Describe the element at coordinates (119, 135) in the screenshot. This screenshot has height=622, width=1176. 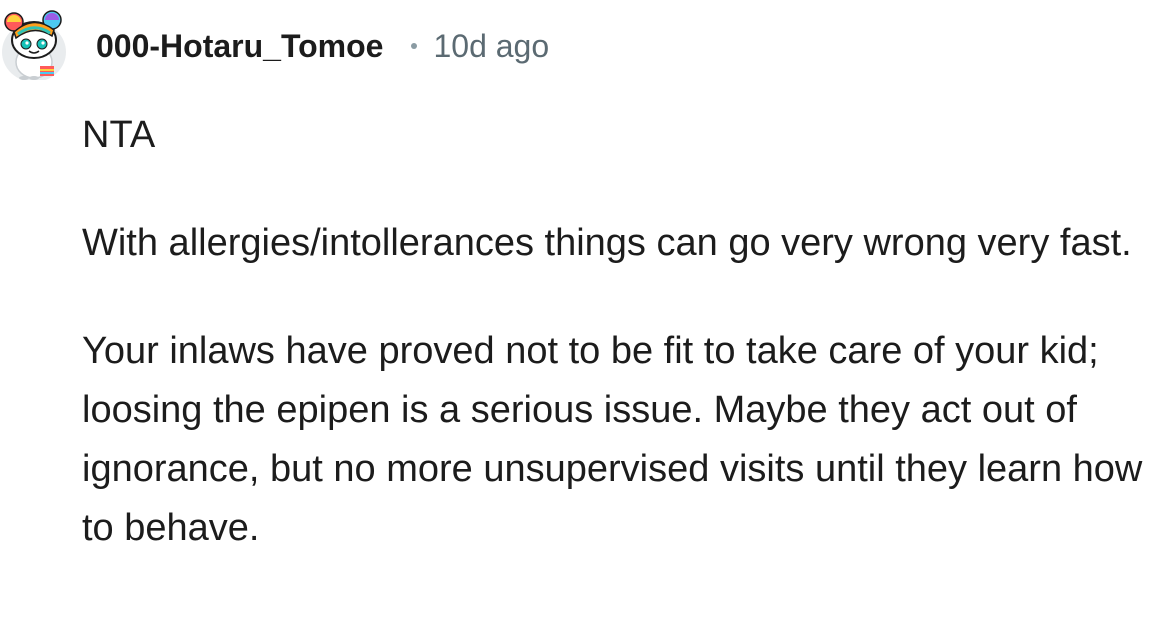
I see `comment-paragraph: NTA` at that location.